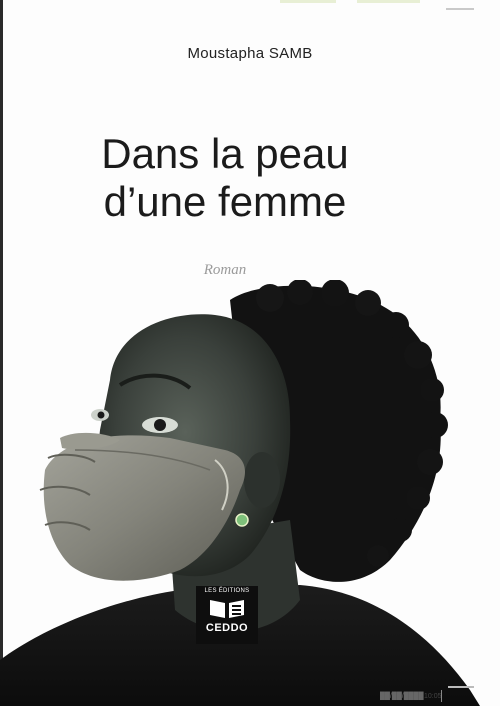 This screenshot has width=500, height=706. I want to click on ear-shape, so click(262, 480).